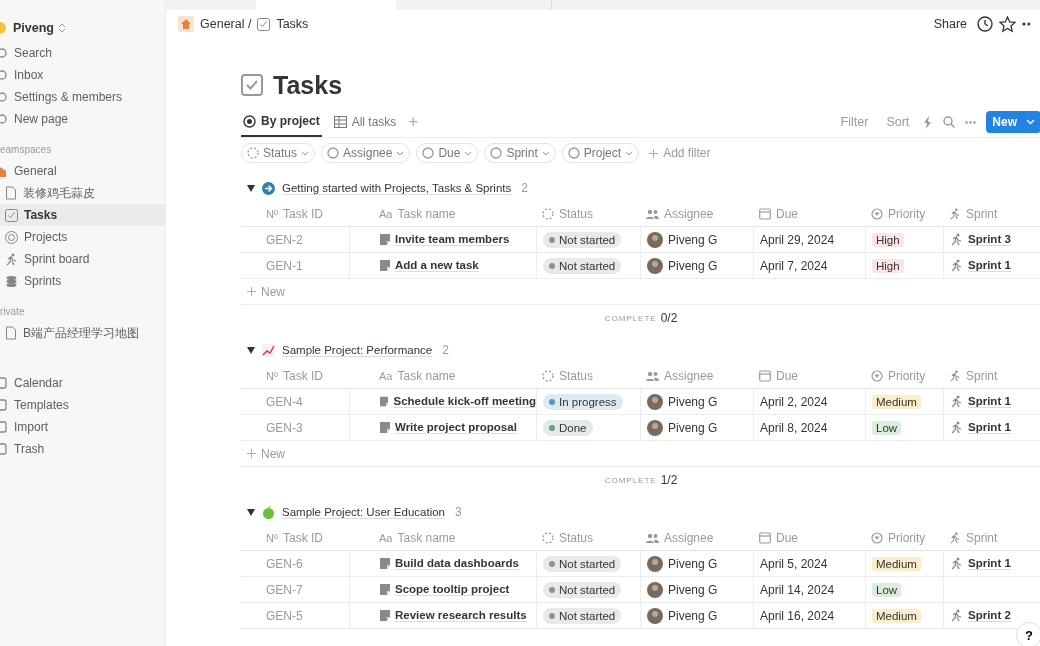  I want to click on share-button: Share, so click(950, 24).